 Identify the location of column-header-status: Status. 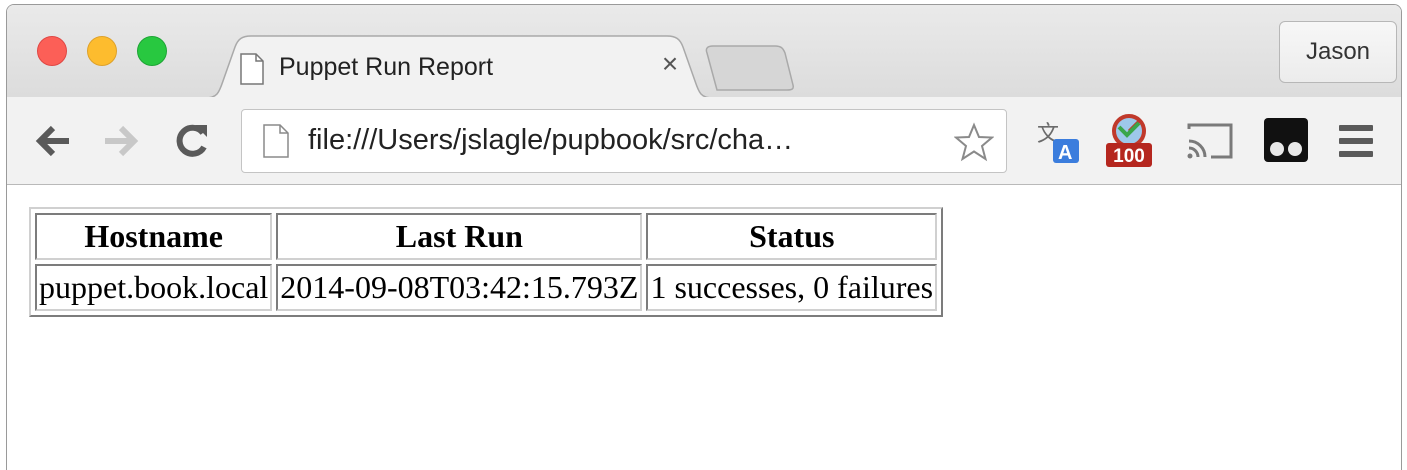
(792, 236).